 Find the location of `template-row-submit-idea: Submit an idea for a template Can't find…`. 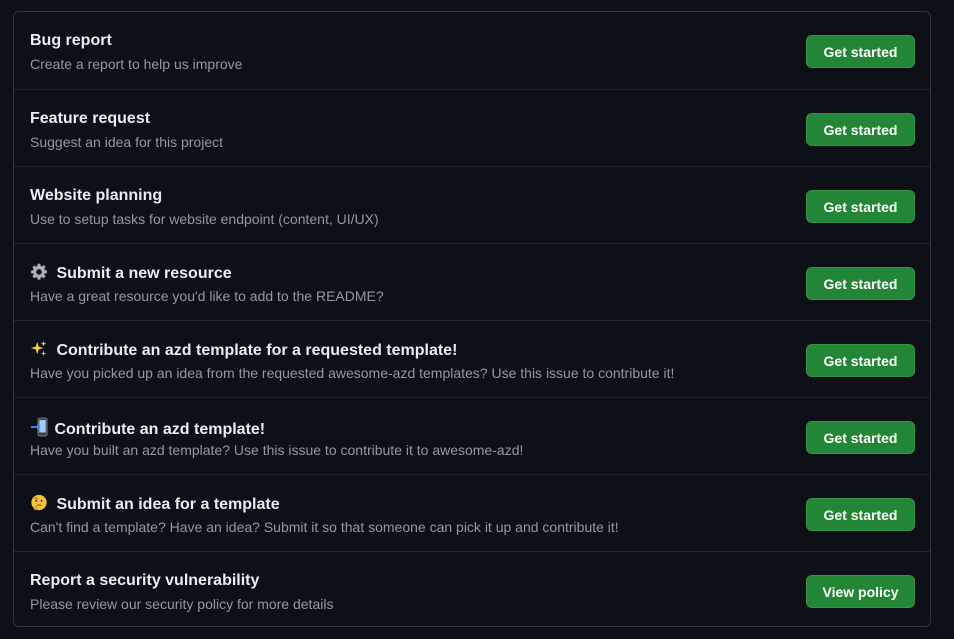

template-row-submit-idea: Submit an idea for a template Can't find… is located at coordinates (472, 512).